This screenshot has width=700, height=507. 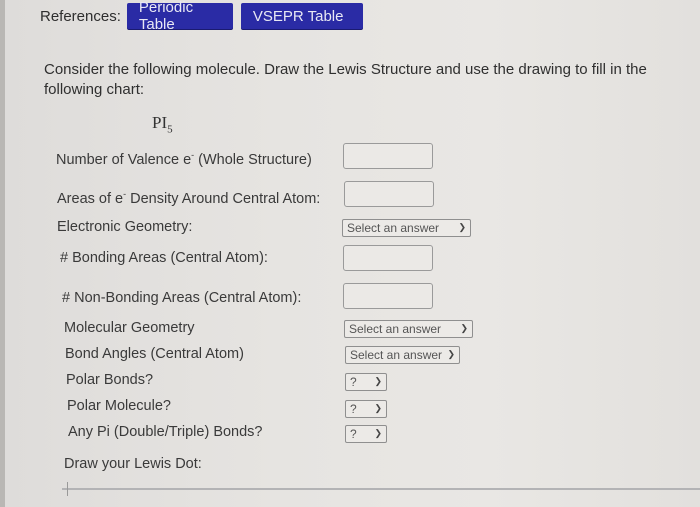 I want to click on molecule-formula: PI5, so click(x=162, y=124).